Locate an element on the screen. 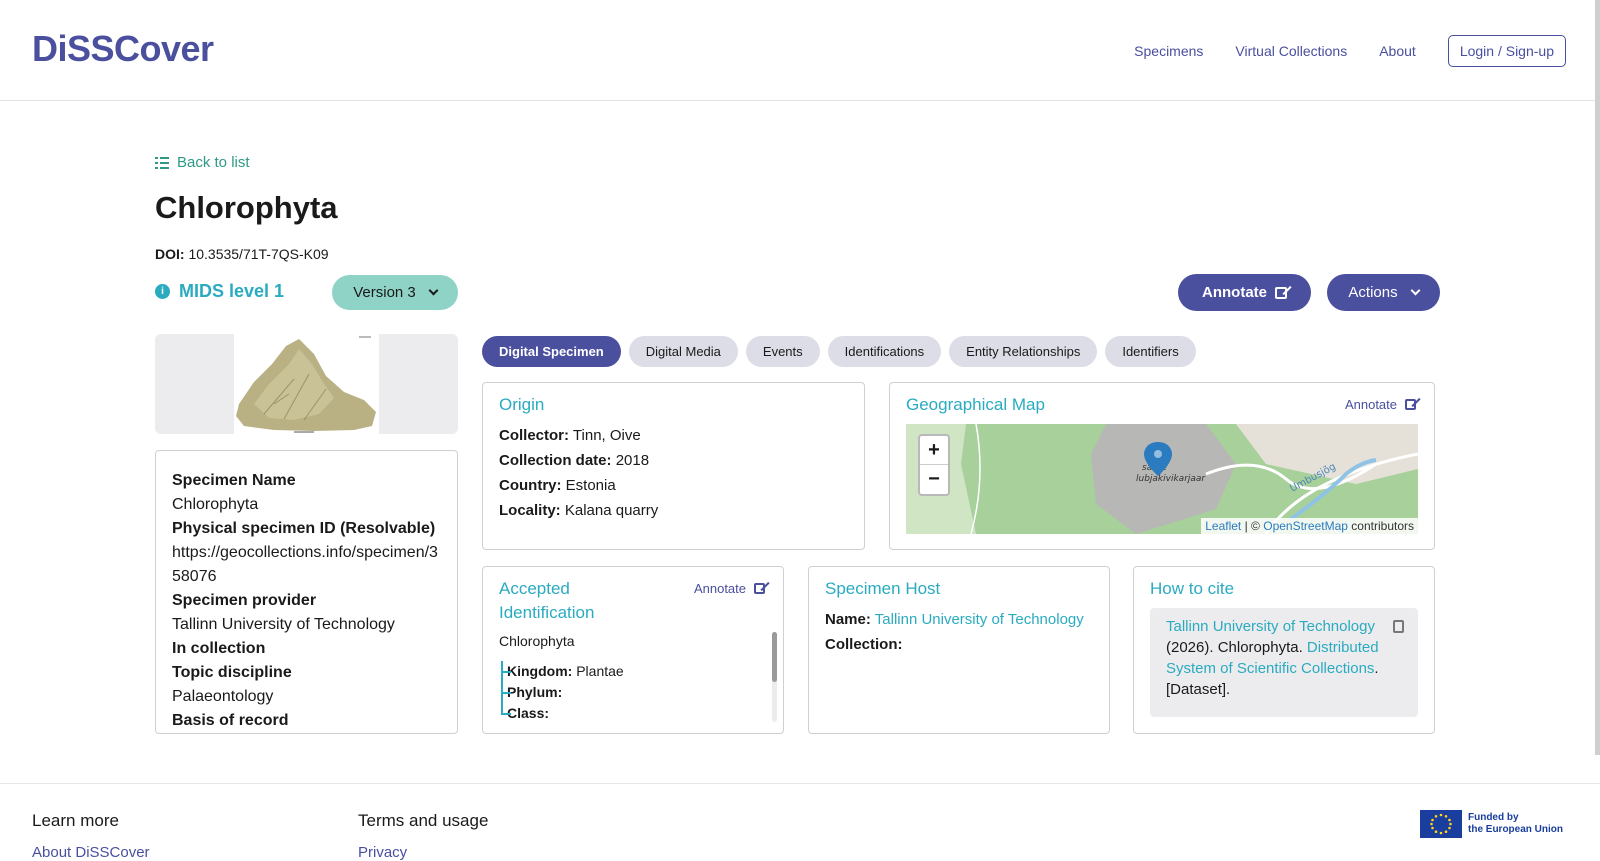  row-label: Name: is located at coordinates (848, 619).